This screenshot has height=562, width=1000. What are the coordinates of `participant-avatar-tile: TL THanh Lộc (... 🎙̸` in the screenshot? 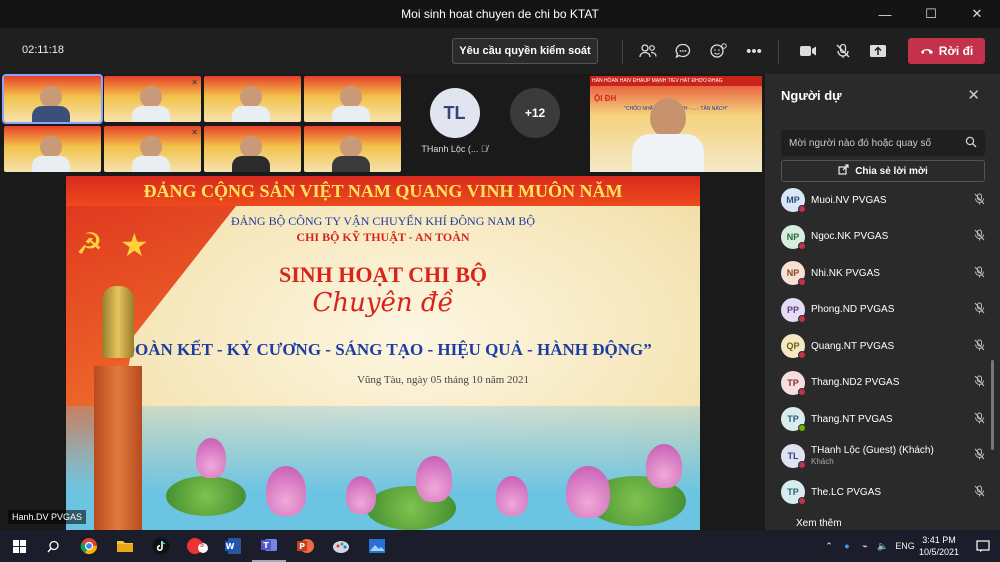 It's located at (454, 124).